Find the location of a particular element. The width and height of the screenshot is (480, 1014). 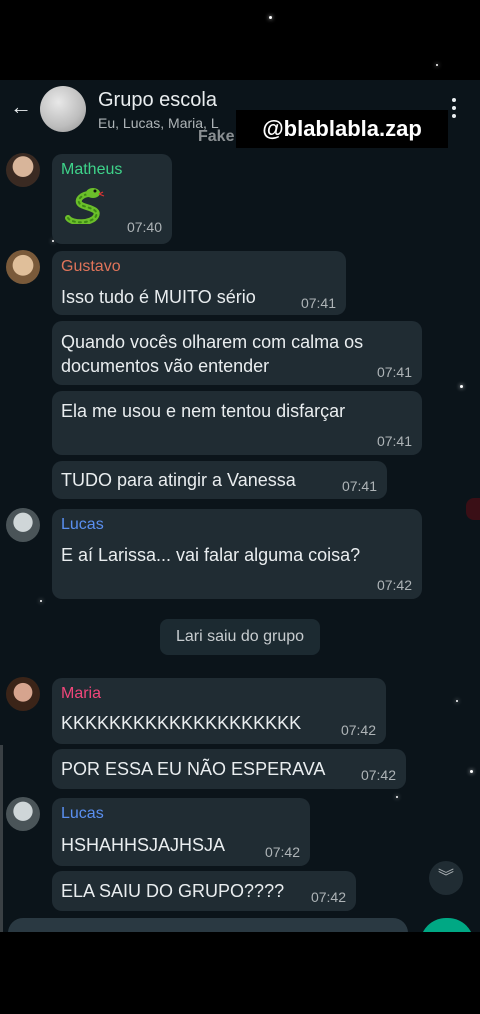

message-text: POR ESSA EU NÃO ESPERAVA is located at coordinates (193, 769).